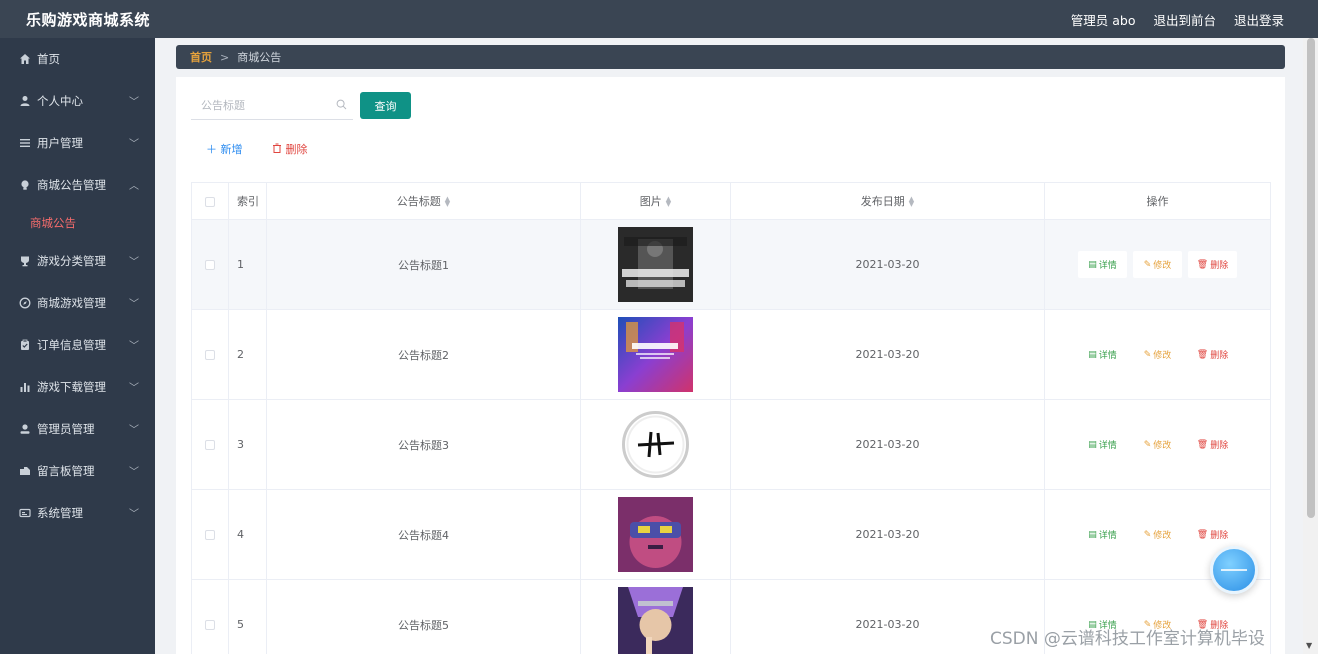  I want to click on sidebar-item-game-category: 游戏分类管理 ﹀, so click(77, 261).